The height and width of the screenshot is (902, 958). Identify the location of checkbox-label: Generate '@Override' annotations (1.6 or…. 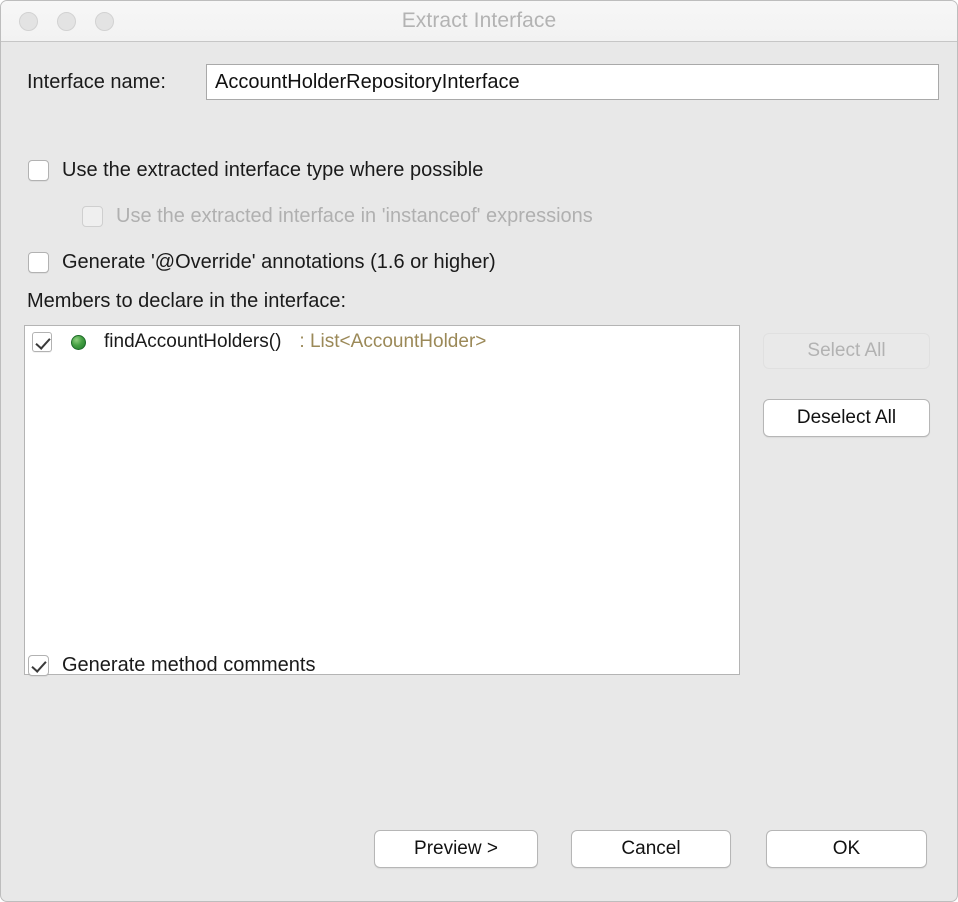
(279, 262).